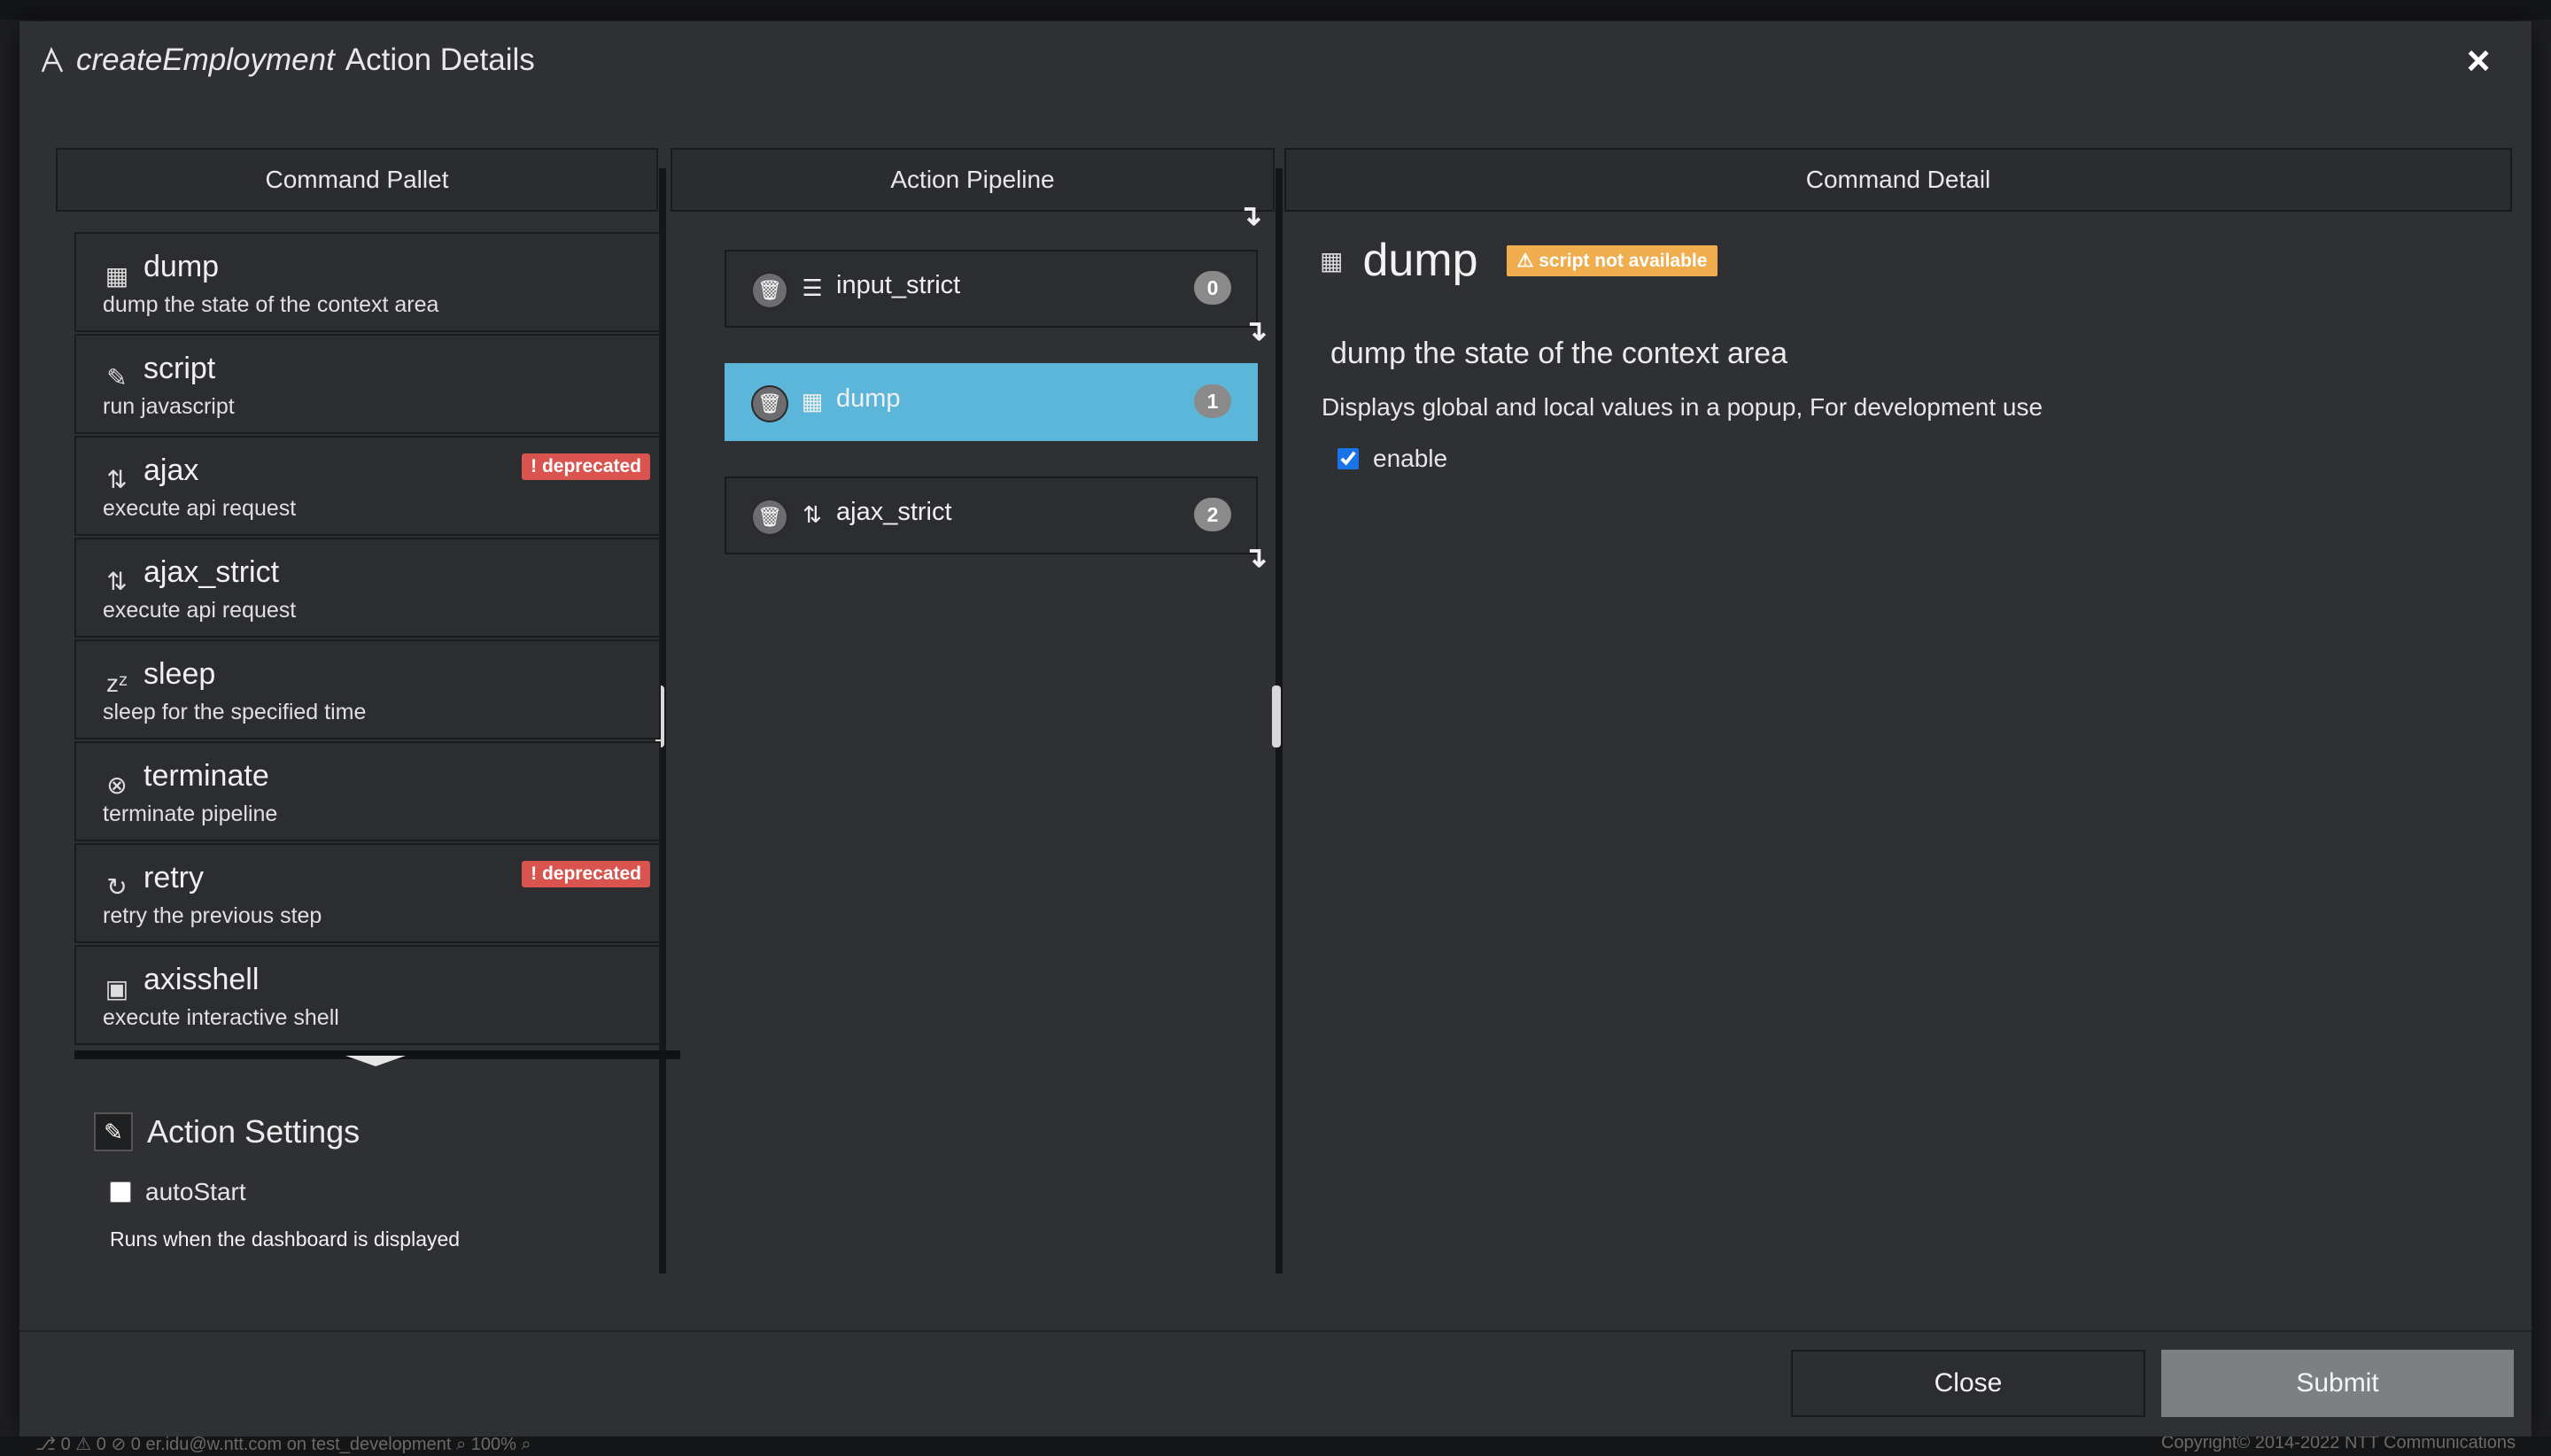 This screenshot has width=2551, height=1456. I want to click on pipeline-item-dump: 🗑 ▦ dump 1, so click(991, 402).